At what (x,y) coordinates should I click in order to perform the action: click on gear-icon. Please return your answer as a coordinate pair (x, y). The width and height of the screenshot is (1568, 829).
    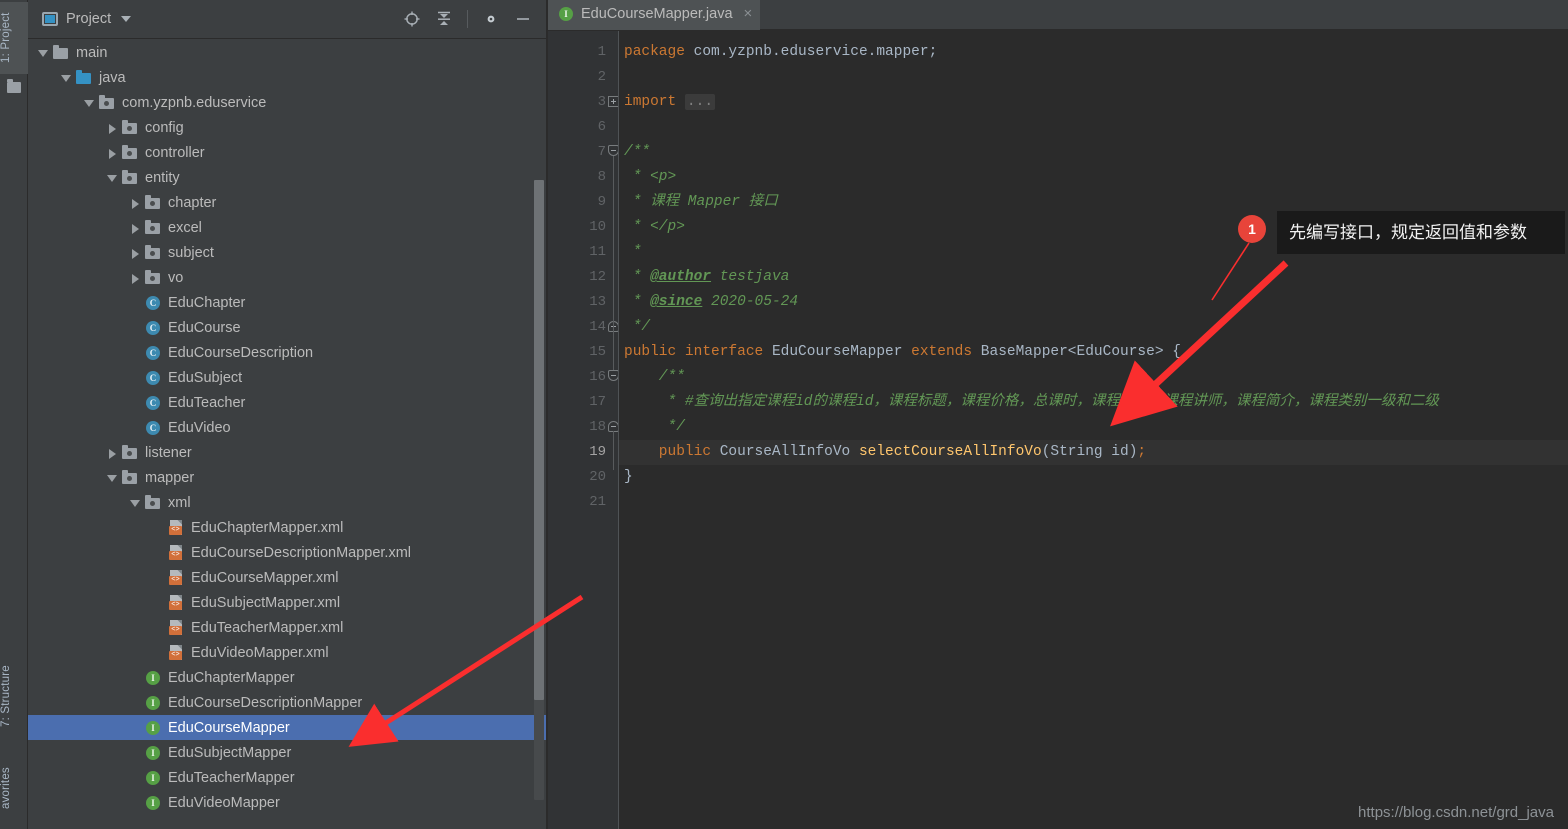
    Looking at the image, I should click on (491, 19).